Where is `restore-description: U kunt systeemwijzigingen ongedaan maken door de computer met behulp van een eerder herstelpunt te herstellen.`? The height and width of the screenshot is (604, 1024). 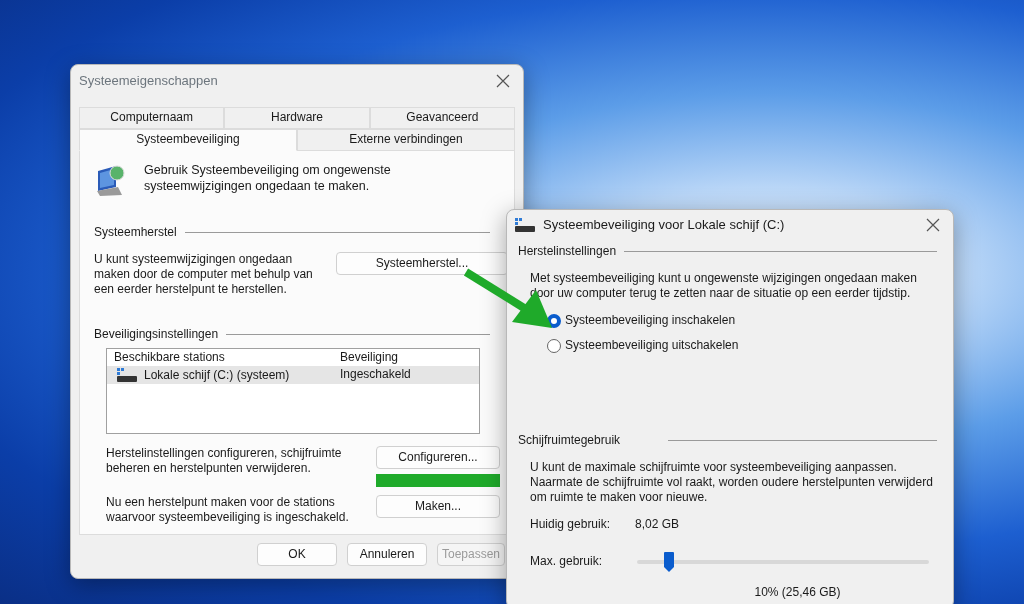 restore-description: U kunt systeemwijzigingen ongedaan maken door de computer met behulp van een eerder herstelpunt te herstellen. is located at coordinates (204, 274).